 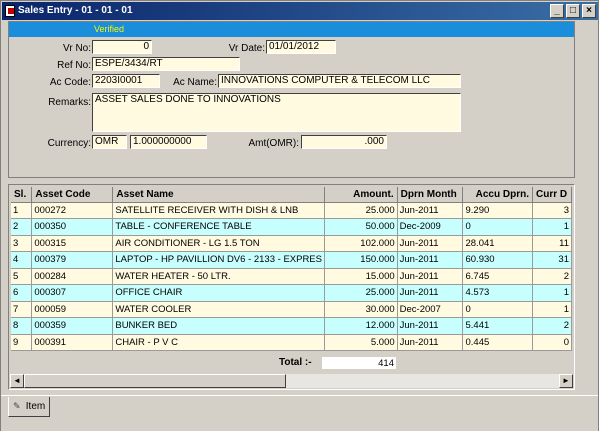 I want to click on cell-asset-code: 000379, so click(x=72, y=260).